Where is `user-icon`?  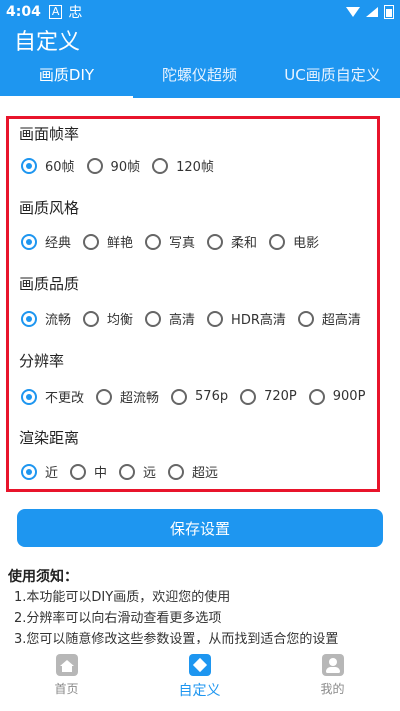
user-icon is located at coordinates (332, 665).